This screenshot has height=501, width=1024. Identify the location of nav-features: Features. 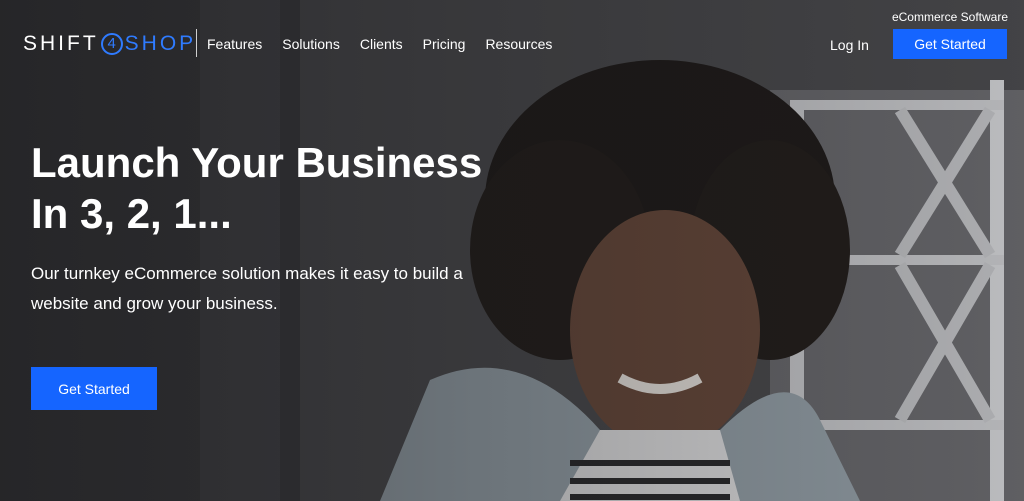
(234, 44).